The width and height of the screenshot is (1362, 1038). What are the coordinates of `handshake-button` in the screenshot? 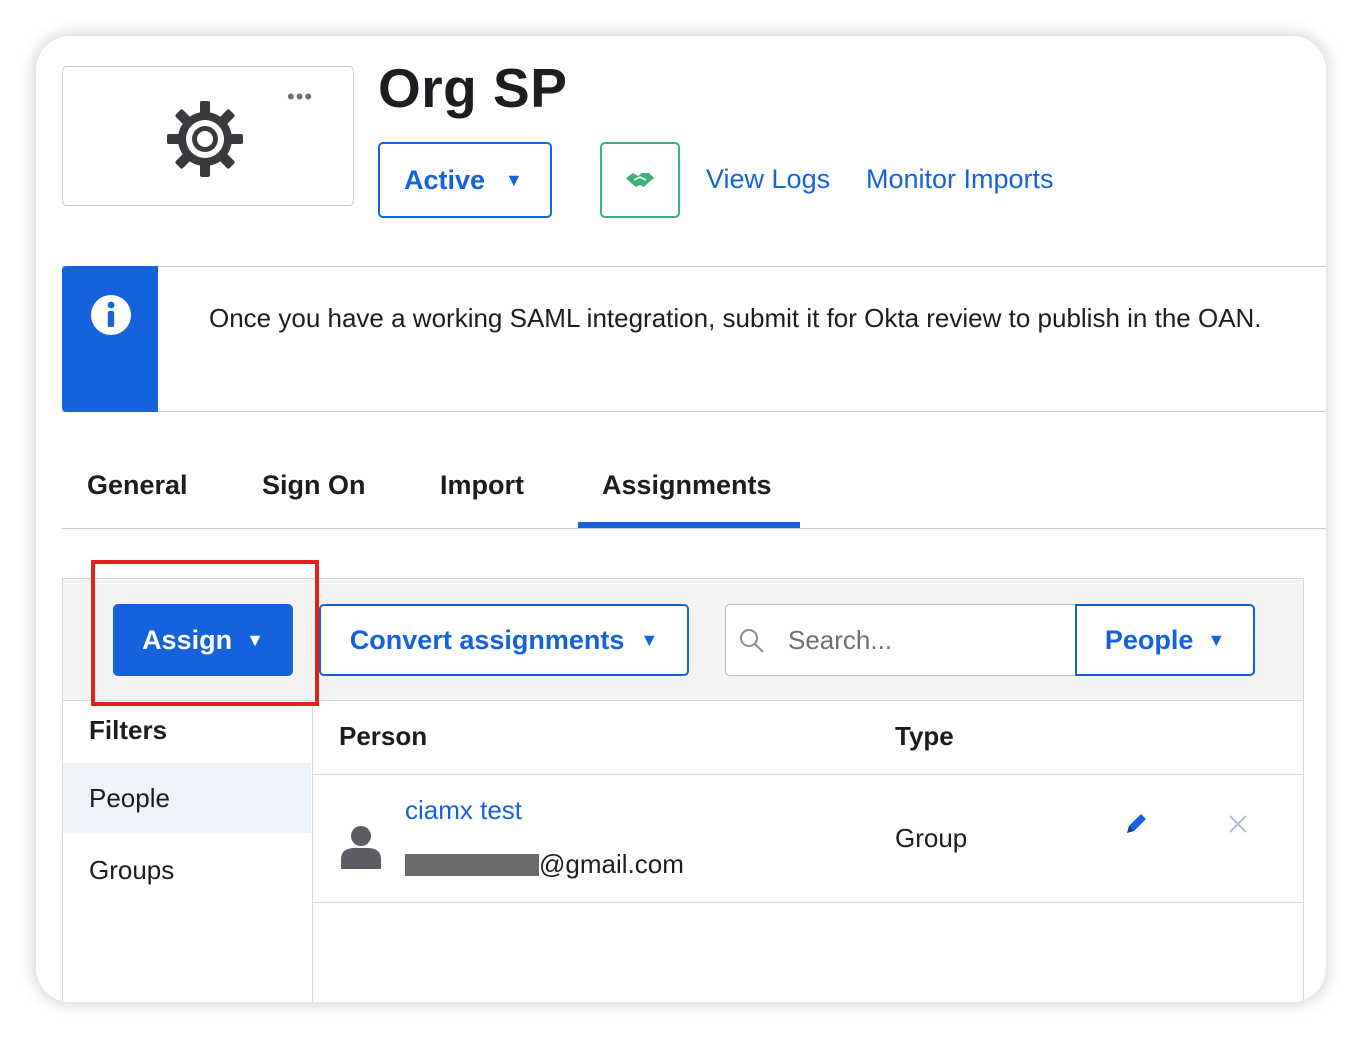 It's located at (640, 180).